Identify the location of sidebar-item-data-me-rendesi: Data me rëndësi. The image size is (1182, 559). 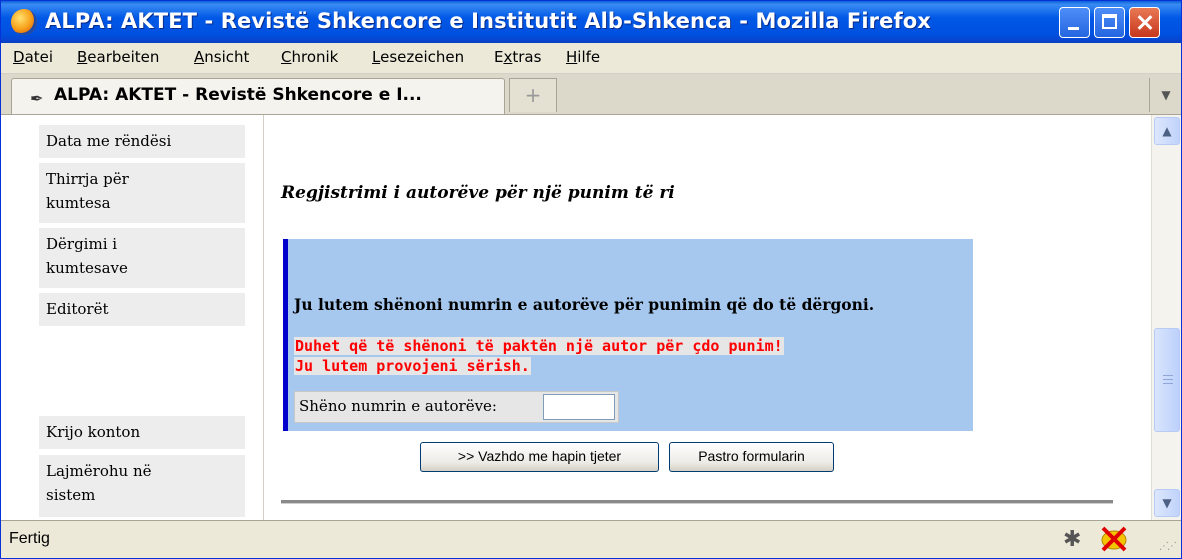
(142, 141).